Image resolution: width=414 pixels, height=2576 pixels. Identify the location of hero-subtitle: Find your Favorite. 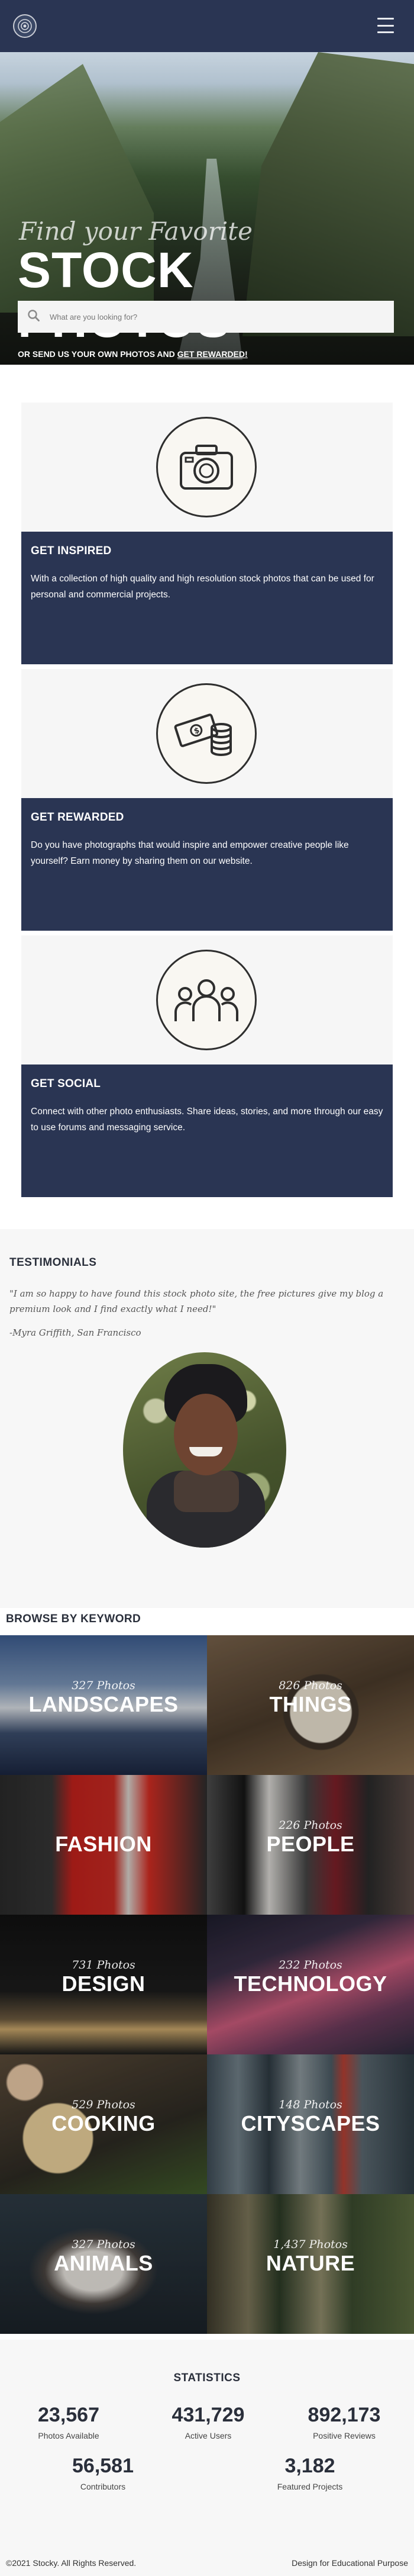
(136, 232).